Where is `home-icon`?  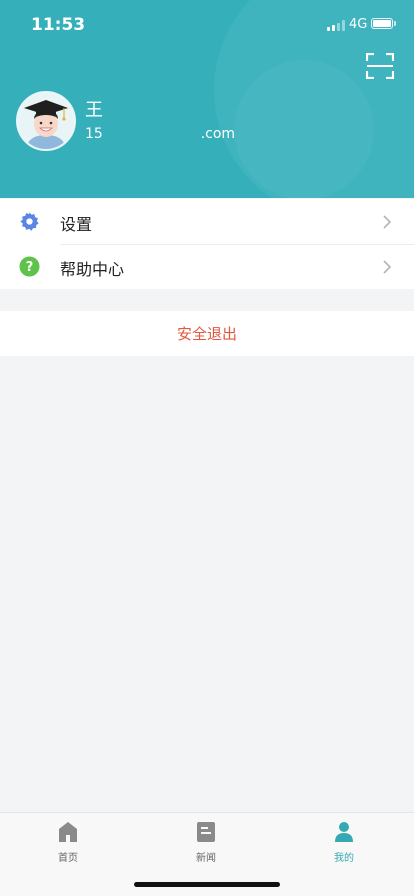 home-icon is located at coordinates (68, 832).